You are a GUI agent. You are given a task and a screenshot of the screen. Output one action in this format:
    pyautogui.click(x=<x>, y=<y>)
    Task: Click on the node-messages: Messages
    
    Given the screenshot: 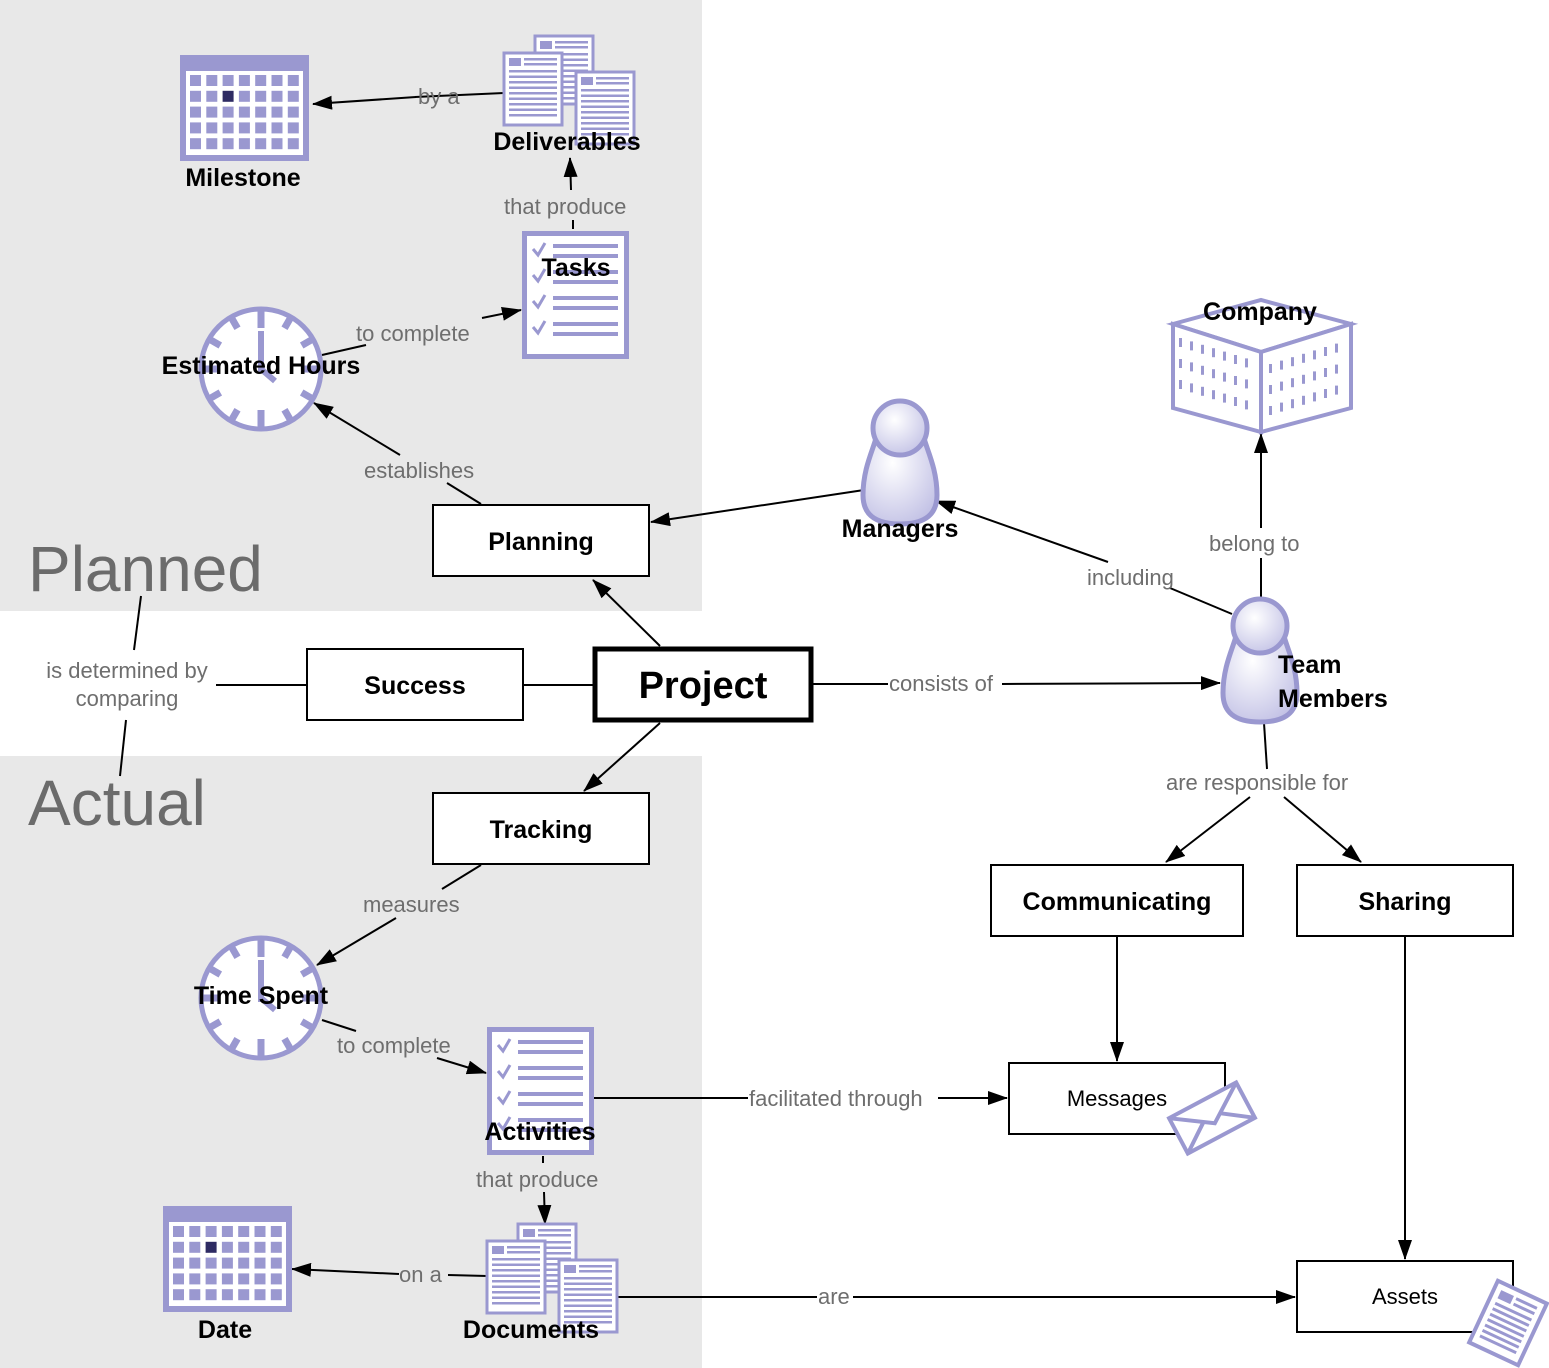 What is the action you would take?
    pyautogui.click(x=1133, y=1109)
    